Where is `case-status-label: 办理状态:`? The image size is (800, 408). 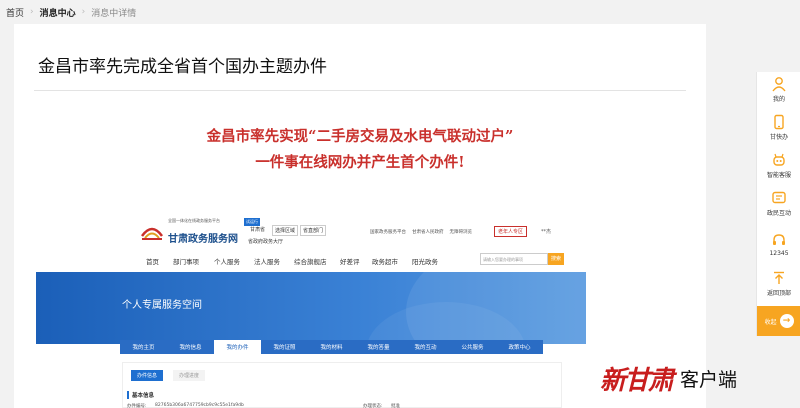
case-status-label: 办理状态: is located at coordinates (373, 406).